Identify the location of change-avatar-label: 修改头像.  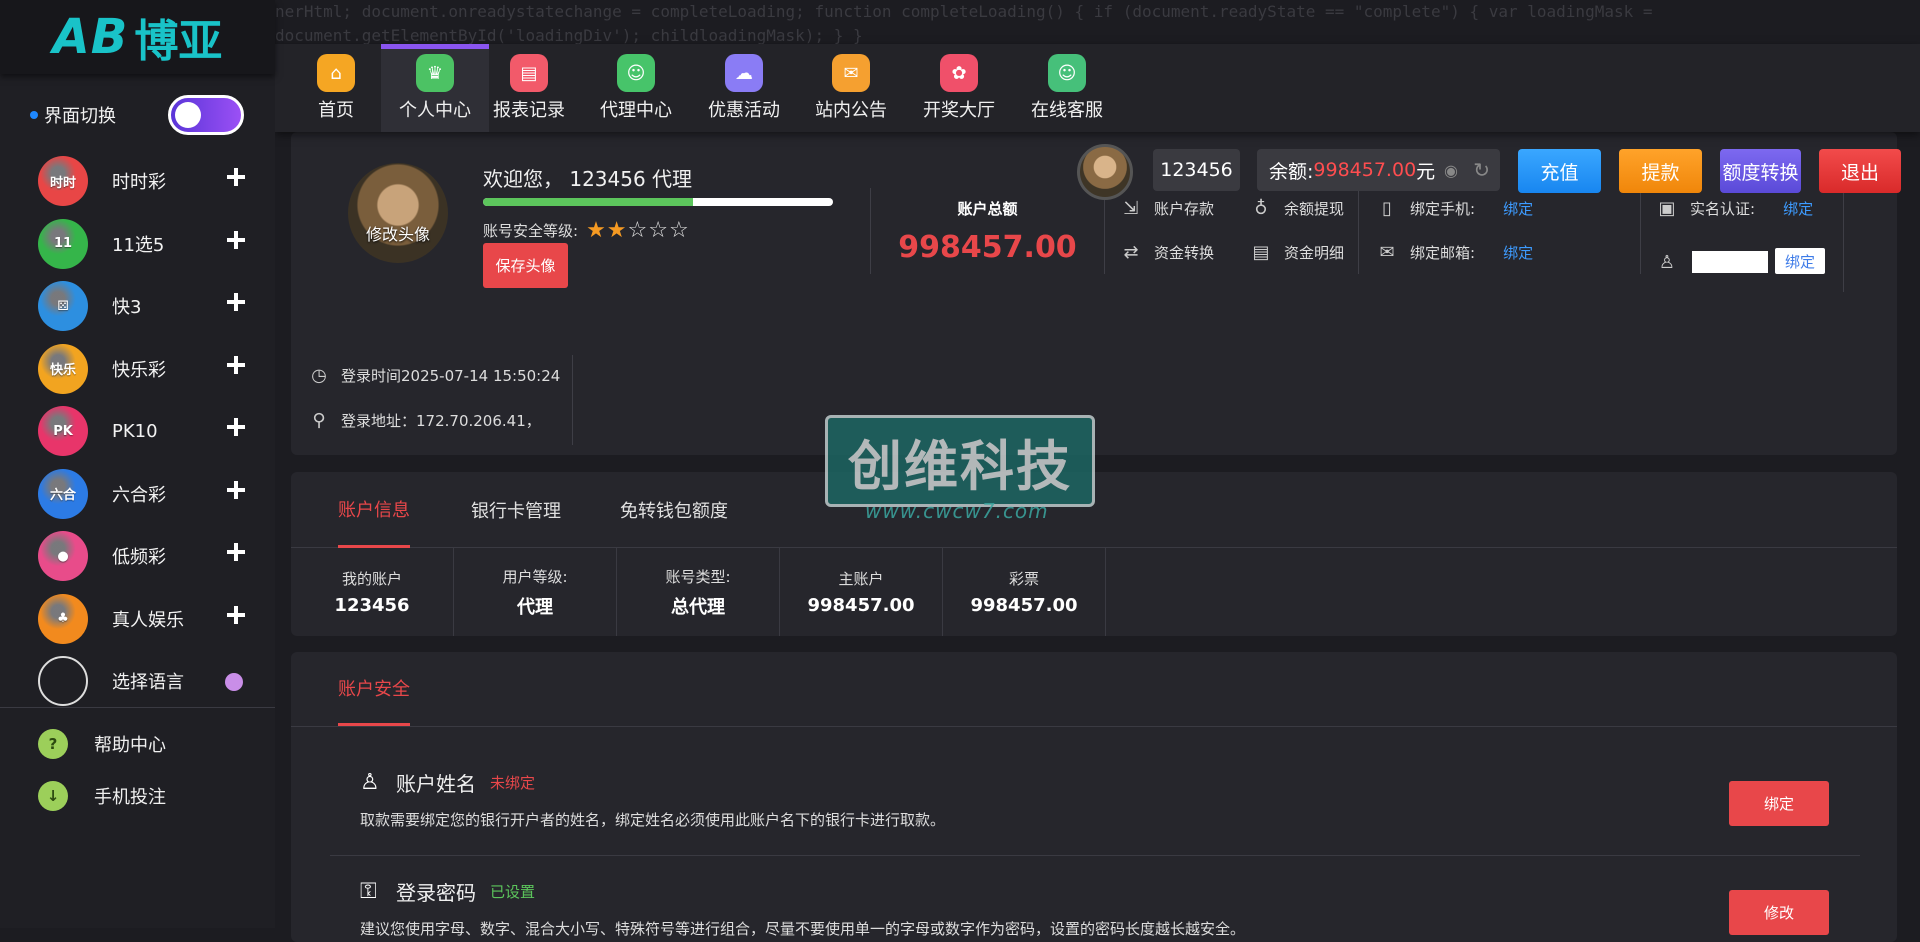
(397, 234).